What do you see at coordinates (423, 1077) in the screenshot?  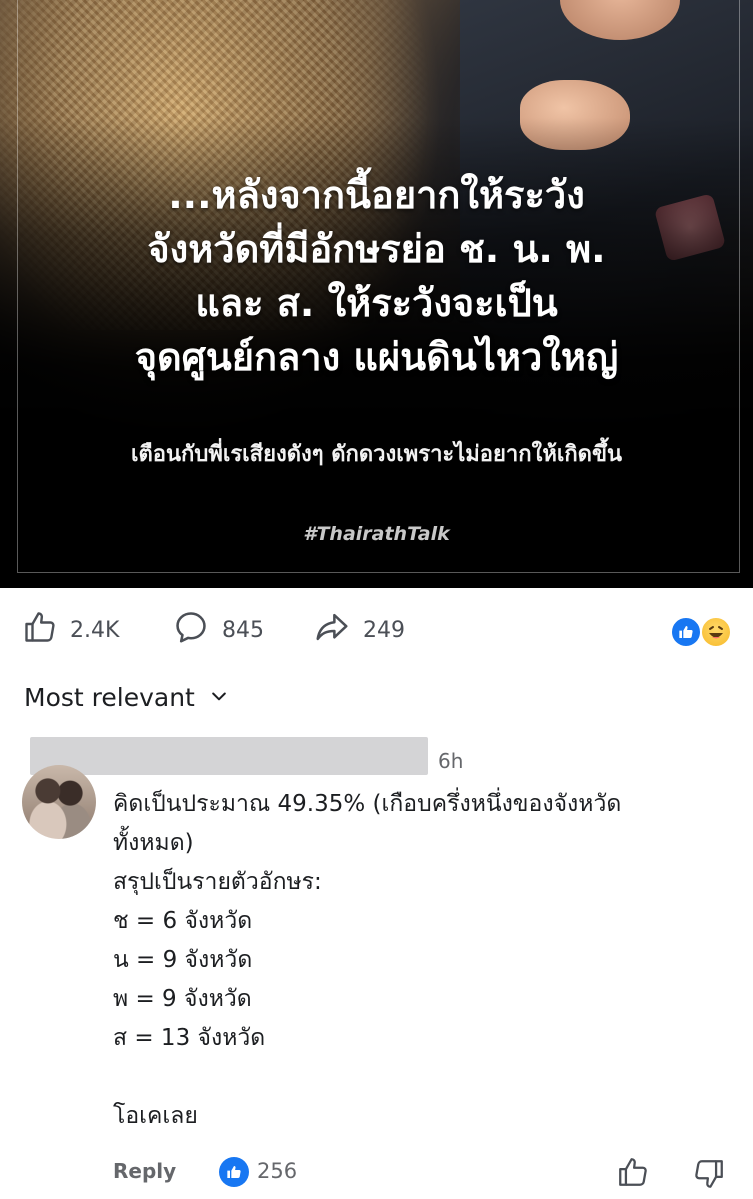 I see `comment-line` at bounding box center [423, 1077].